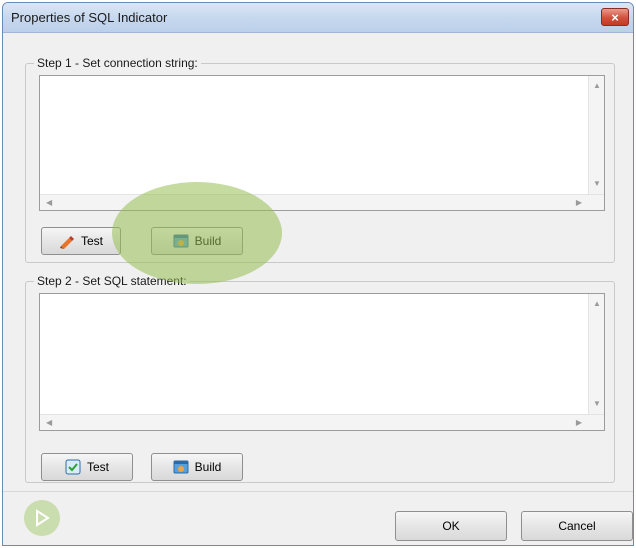 This screenshot has width=636, height=548. I want to click on close-icon: ×, so click(615, 17).